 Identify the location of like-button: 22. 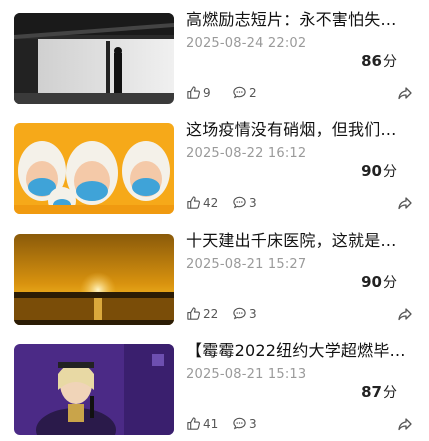
(202, 313).